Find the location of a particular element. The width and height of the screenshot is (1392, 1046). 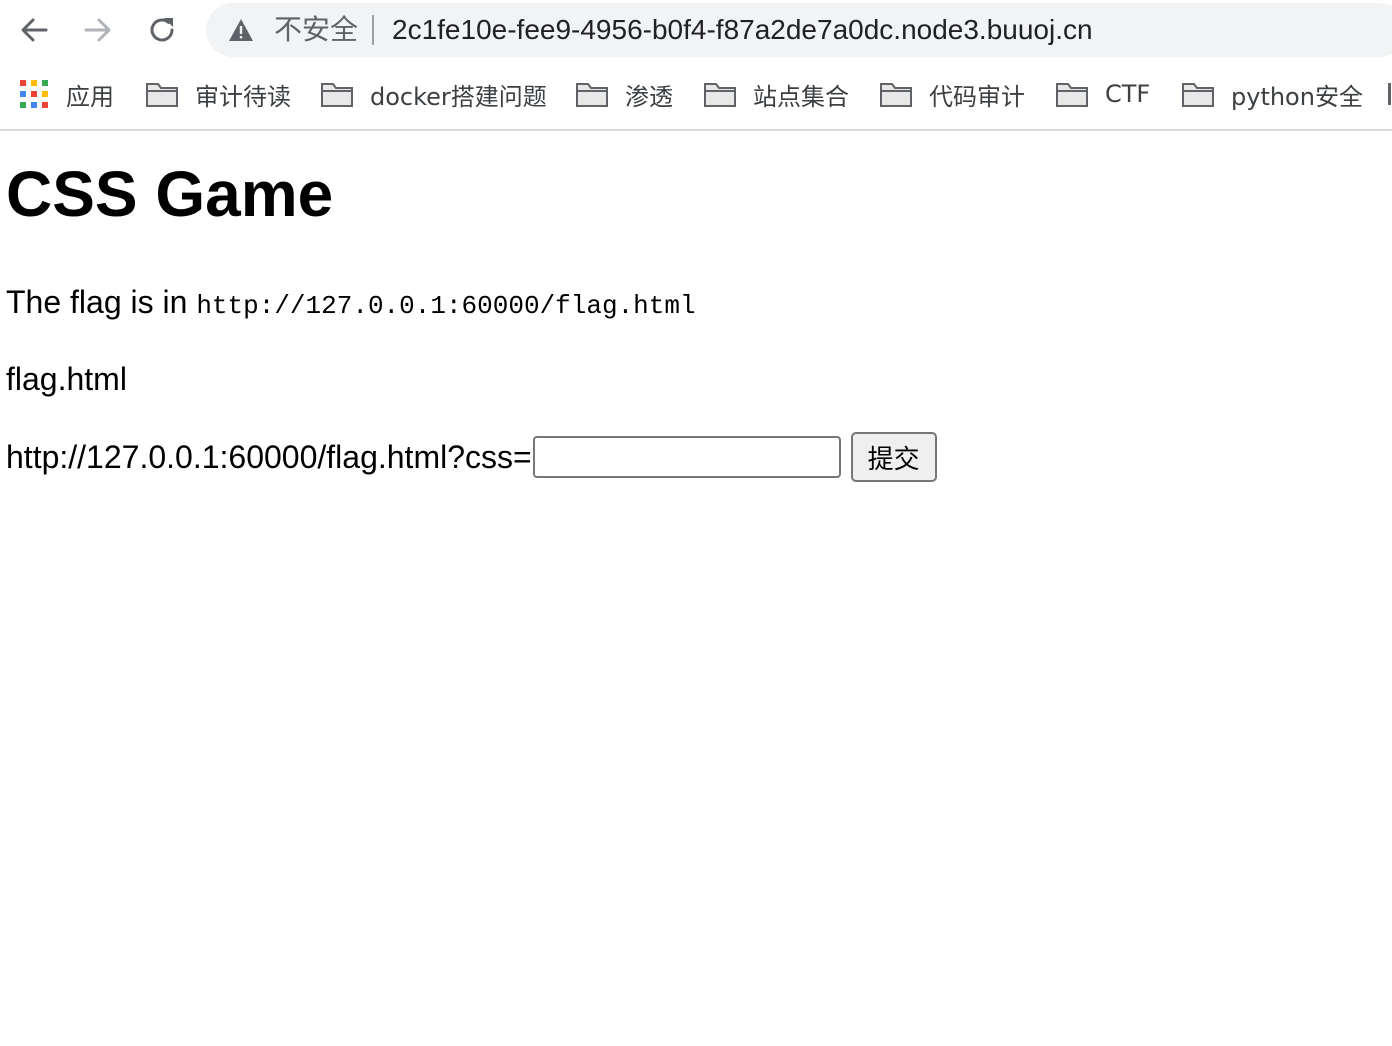

bookmark-label: 应用 is located at coordinates (90, 96).